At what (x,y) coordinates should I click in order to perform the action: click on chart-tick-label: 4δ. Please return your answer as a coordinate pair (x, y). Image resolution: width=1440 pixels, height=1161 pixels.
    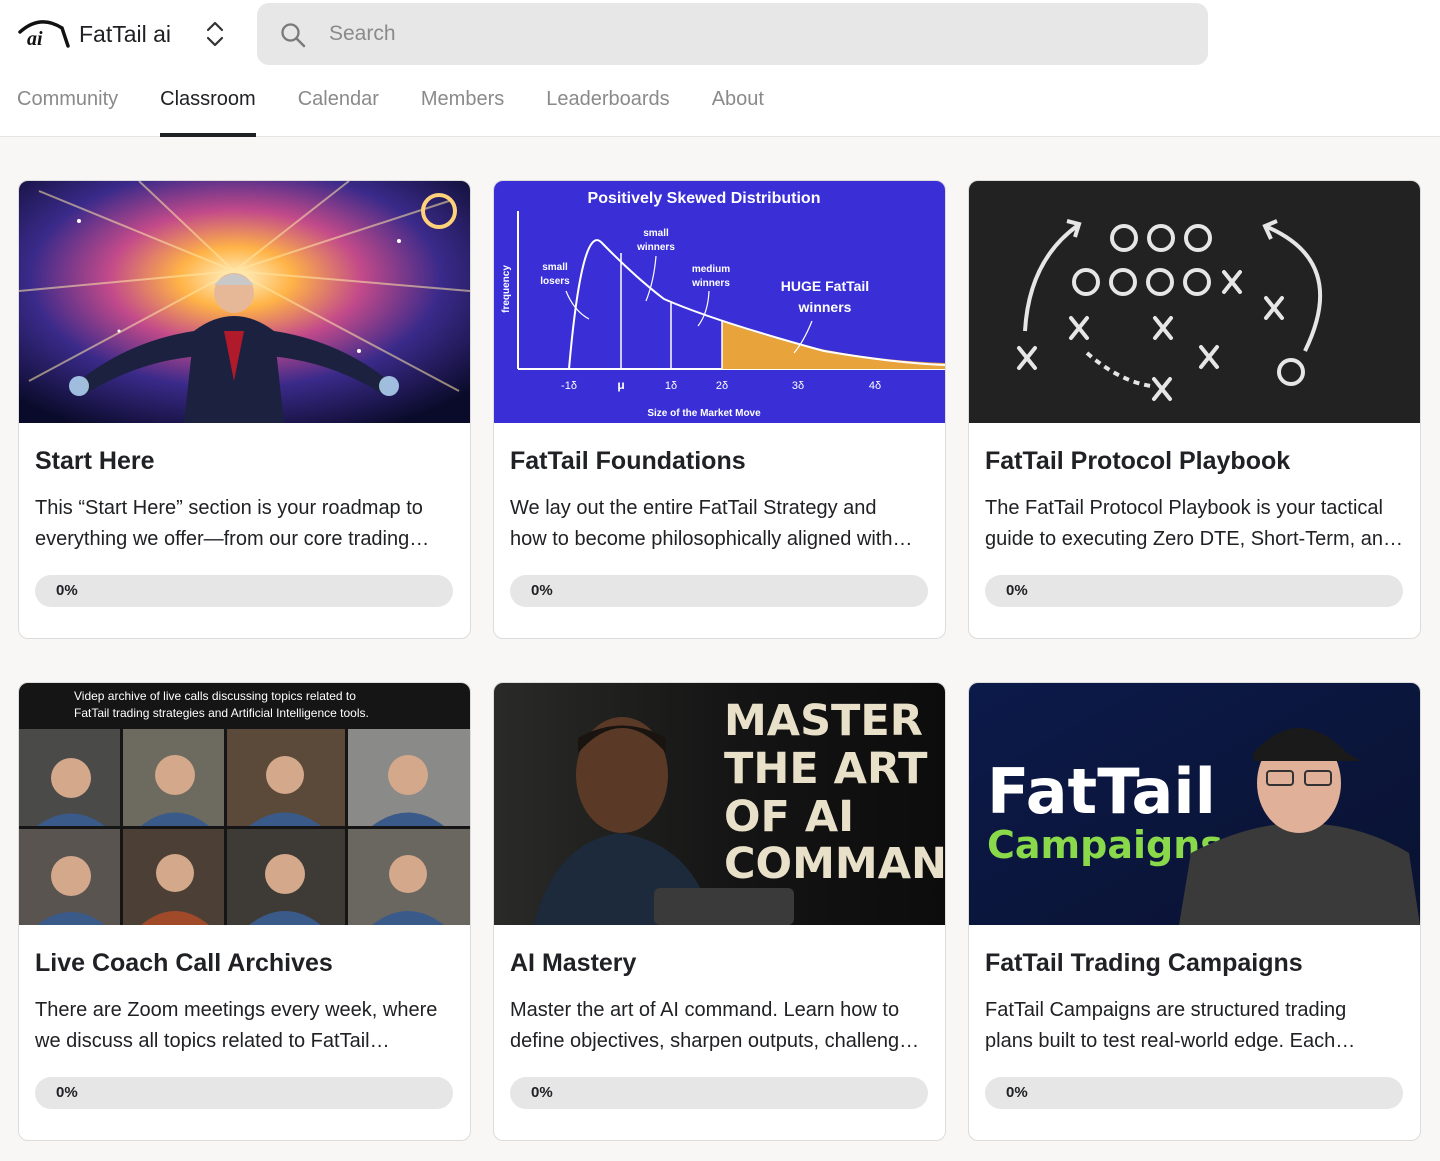
    Looking at the image, I should click on (875, 386).